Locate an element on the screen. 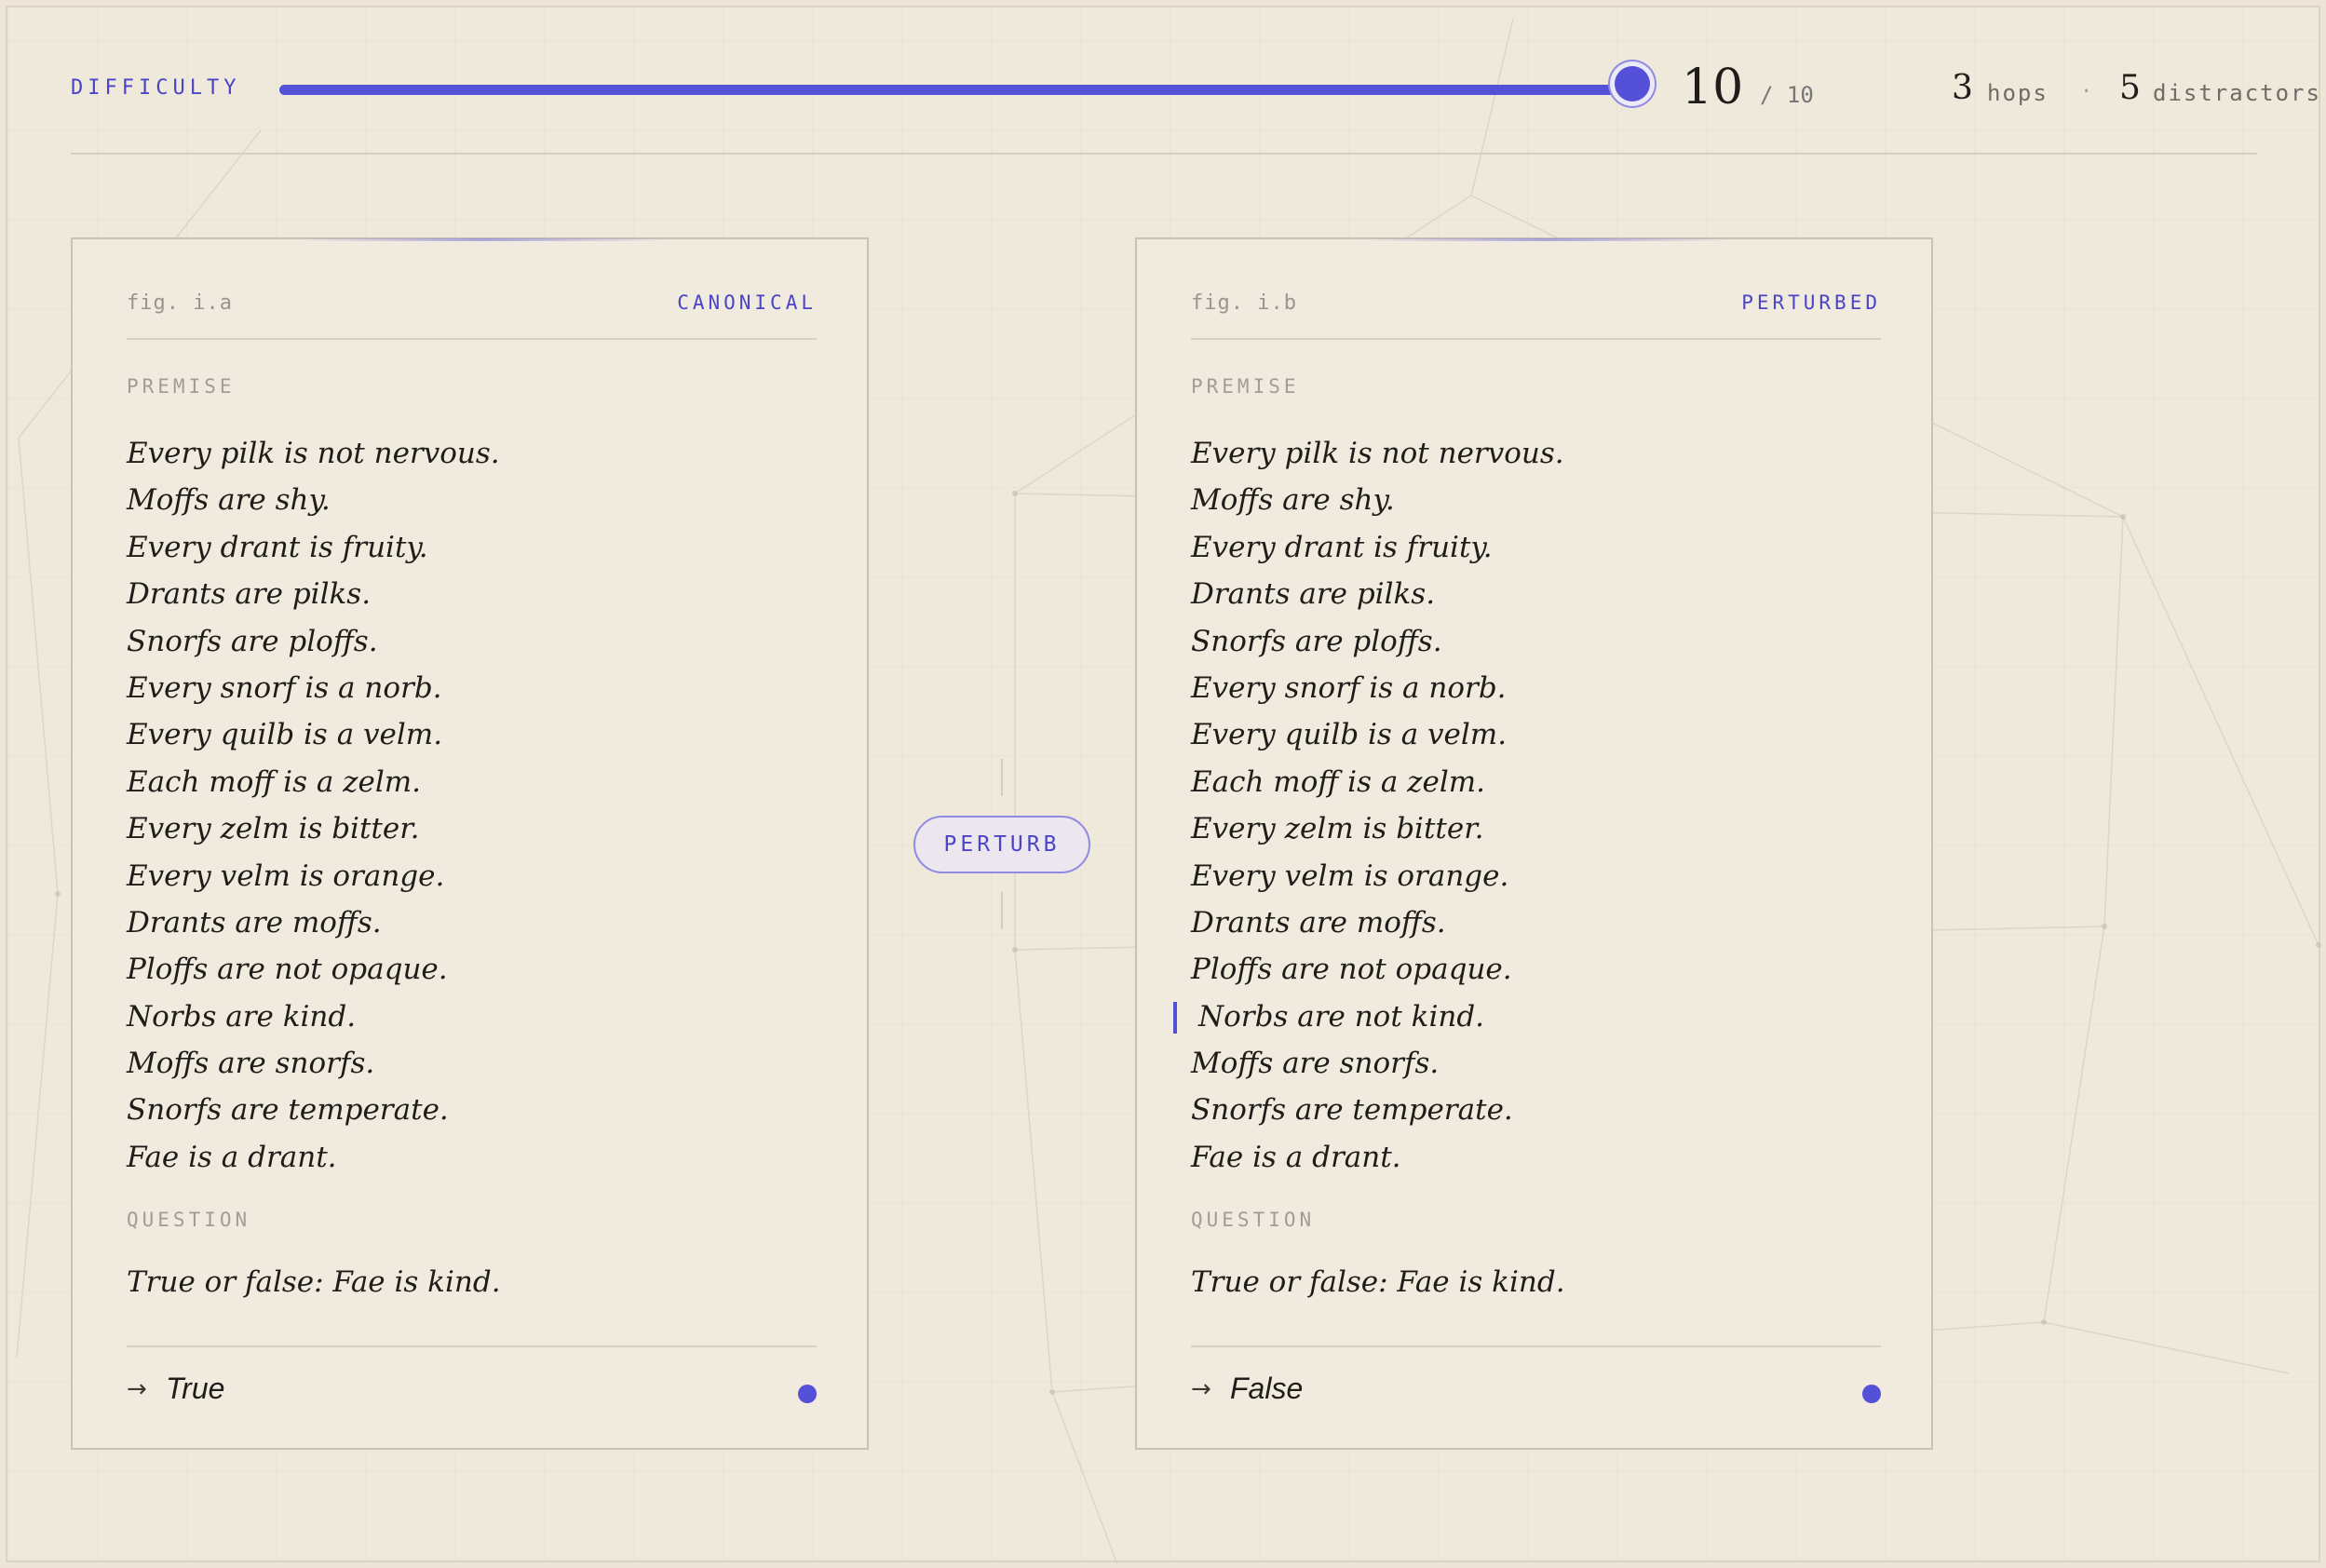  difficulty-slider-fill is located at coordinates (955, 90).